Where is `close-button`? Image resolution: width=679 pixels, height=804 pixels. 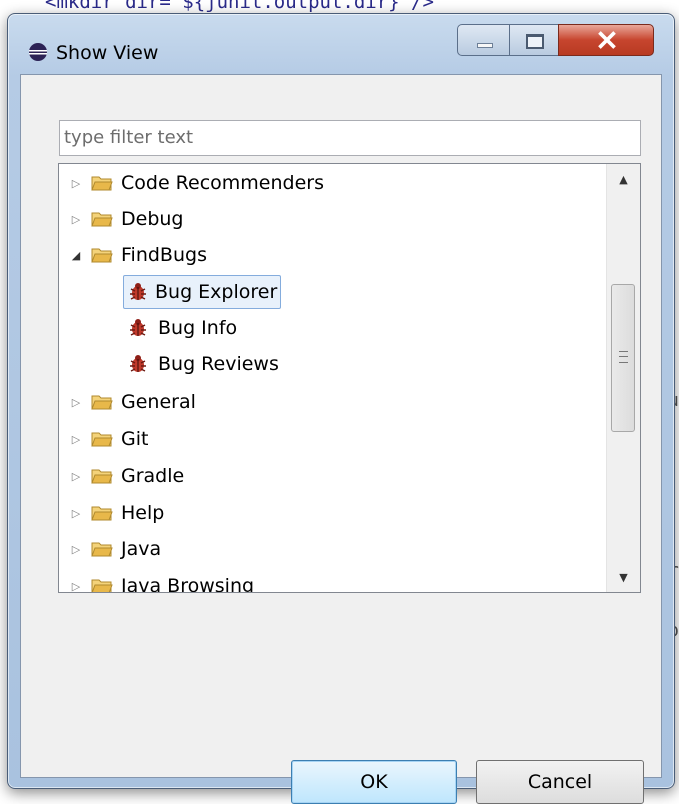 close-button is located at coordinates (606, 40).